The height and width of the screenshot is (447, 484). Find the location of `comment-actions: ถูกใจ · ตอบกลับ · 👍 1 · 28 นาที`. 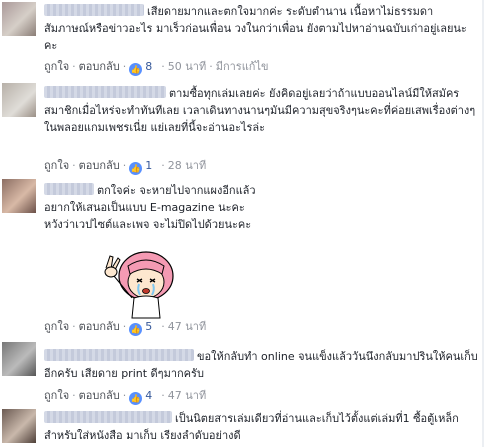

comment-actions: ถูกใจ · ตอบกลับ · 👍 1 · 28 นาที is located at coordinates (125, 167).